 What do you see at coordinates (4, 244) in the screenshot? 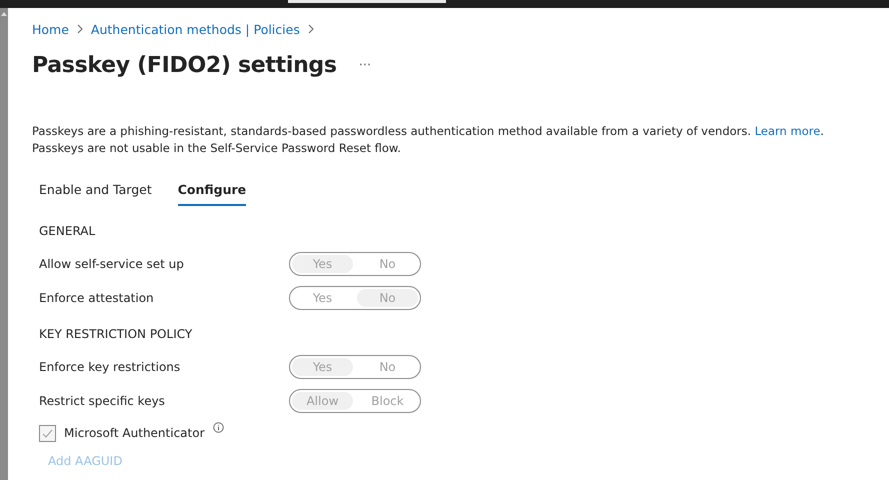
I see `scrollbar` at bounding box center [4, 244].